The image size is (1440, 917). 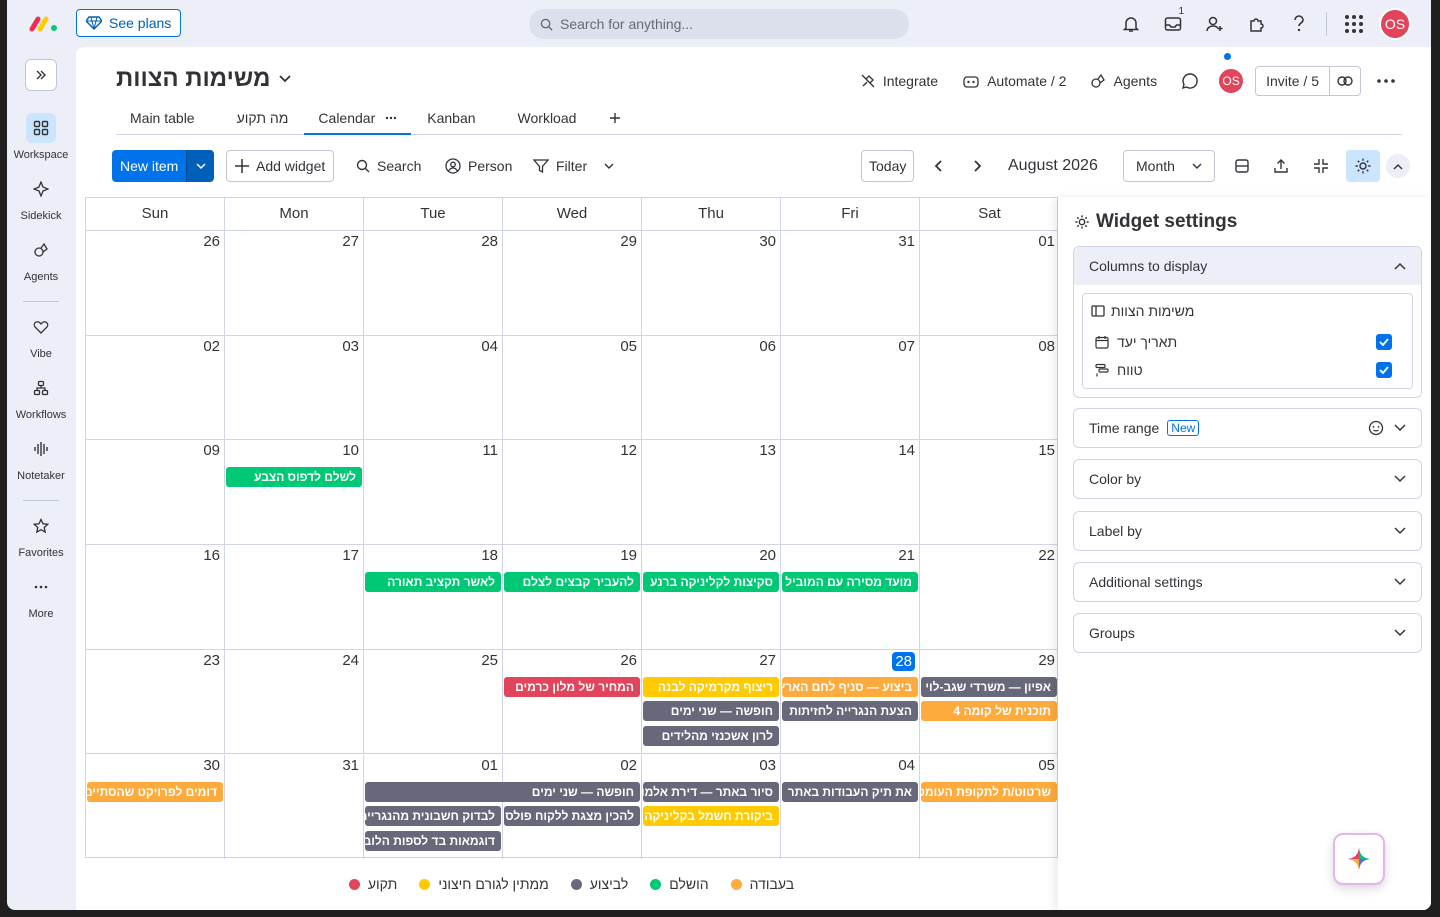 What do you see at coordinates (41, 596) in the screenshot?
I see `rail-item-more: More` at bounding box center [41, 596].